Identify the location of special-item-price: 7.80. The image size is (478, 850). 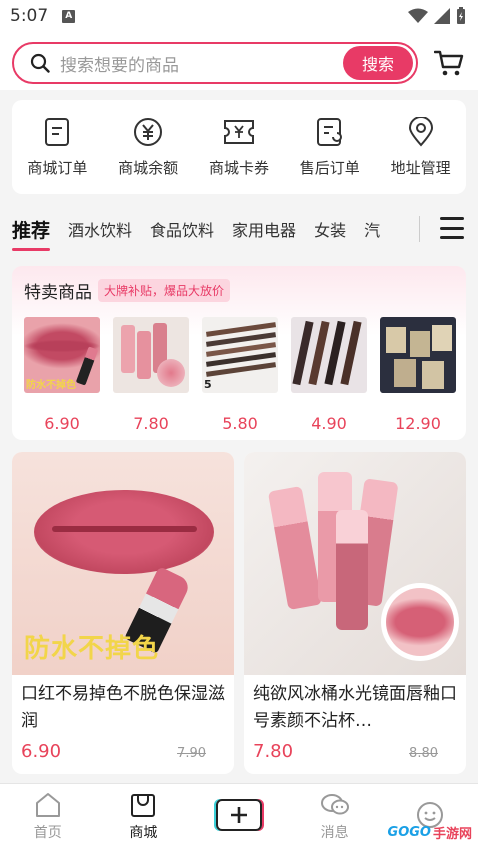
(151, 423).